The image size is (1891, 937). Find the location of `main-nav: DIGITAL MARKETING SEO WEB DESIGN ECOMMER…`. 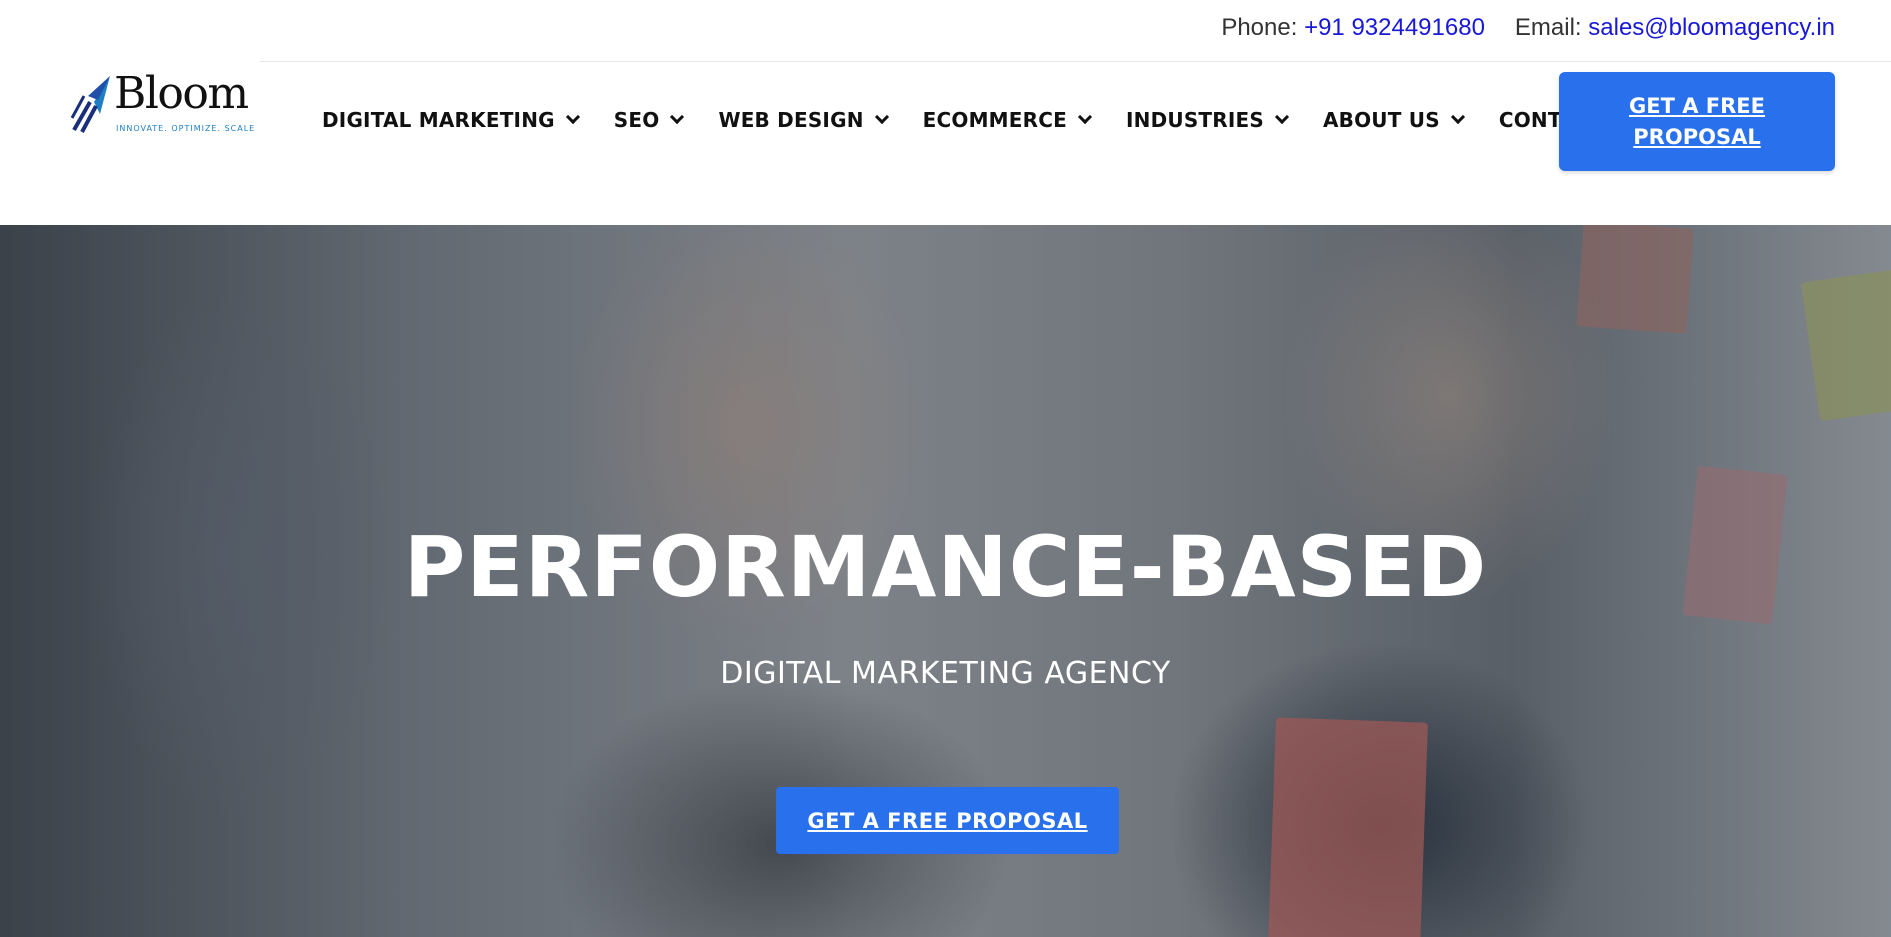

main-nav: DIGITAL MARKETING SEO WEB DESIGN ECOMMER… is located at coordinates (982, 120).